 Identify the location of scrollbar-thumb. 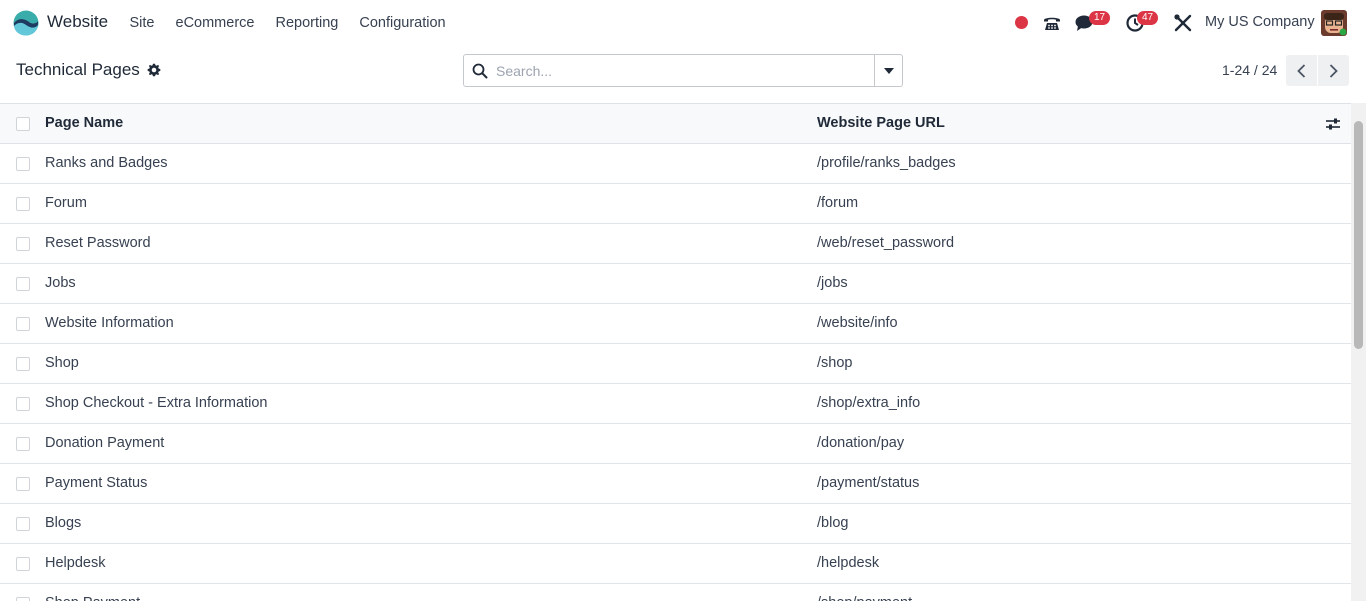
(1358, 235).